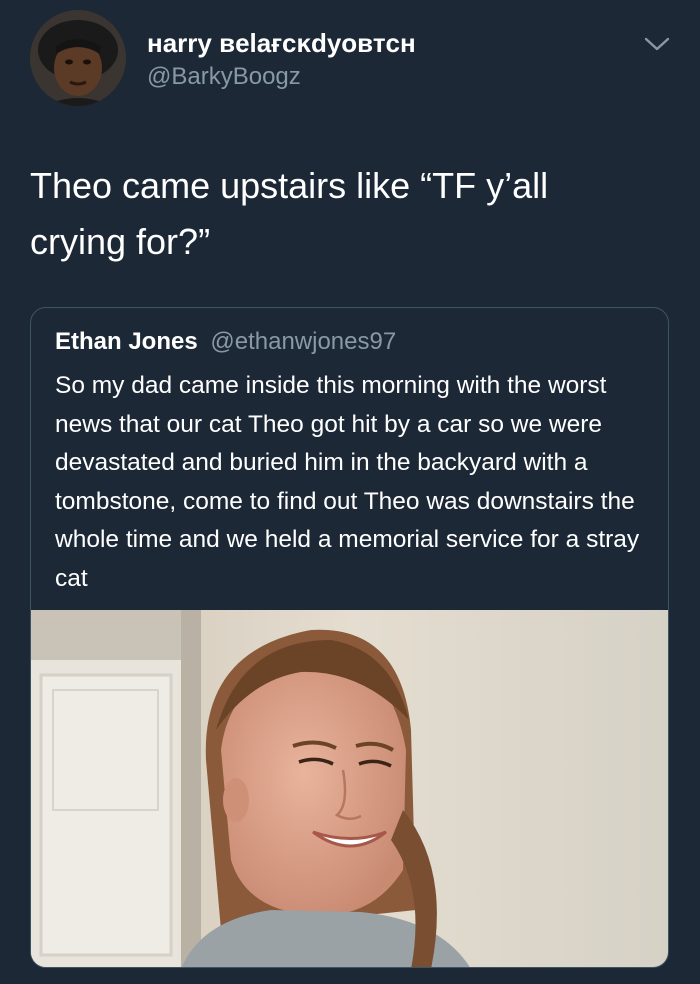 The image size is (700, 984). I want to click on quoted-author-name: Ethan Jones, so click(126, 341).